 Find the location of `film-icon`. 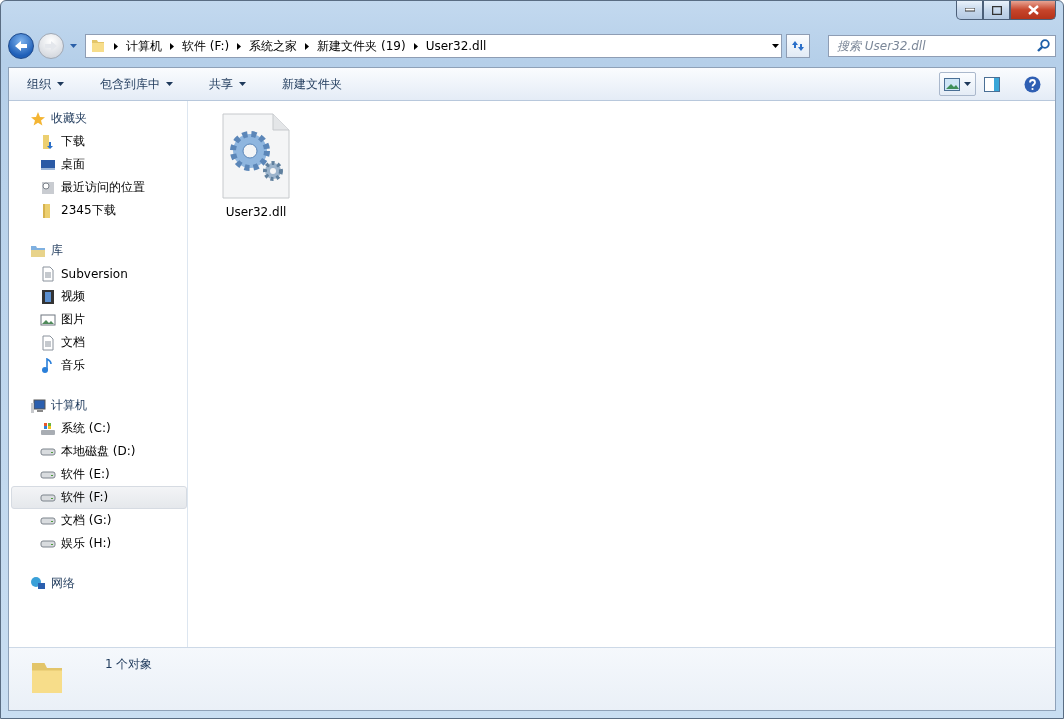

film-icon is located at coordinates (48, 296).